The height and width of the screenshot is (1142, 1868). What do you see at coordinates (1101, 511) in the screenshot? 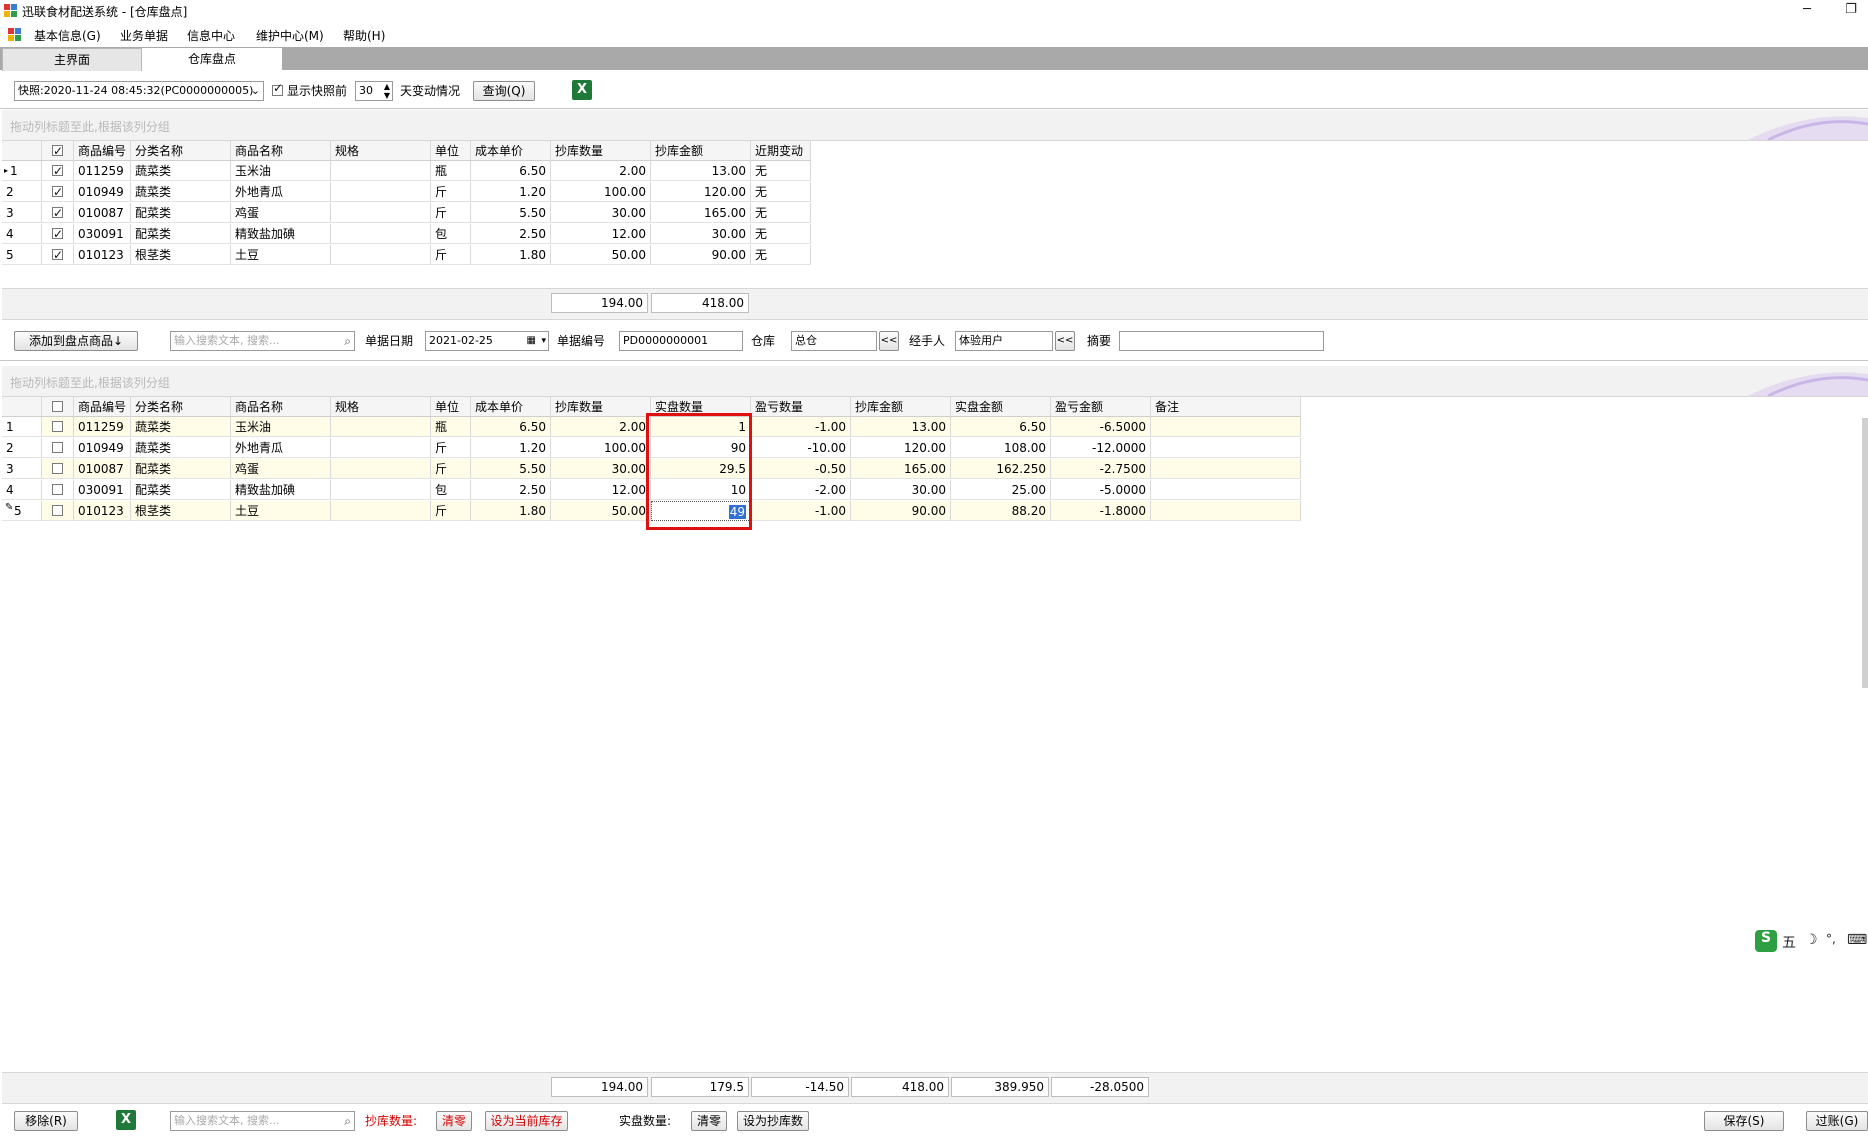
I see `cell-diff_amount: -1.8000` at bounding box center [1101, 511].